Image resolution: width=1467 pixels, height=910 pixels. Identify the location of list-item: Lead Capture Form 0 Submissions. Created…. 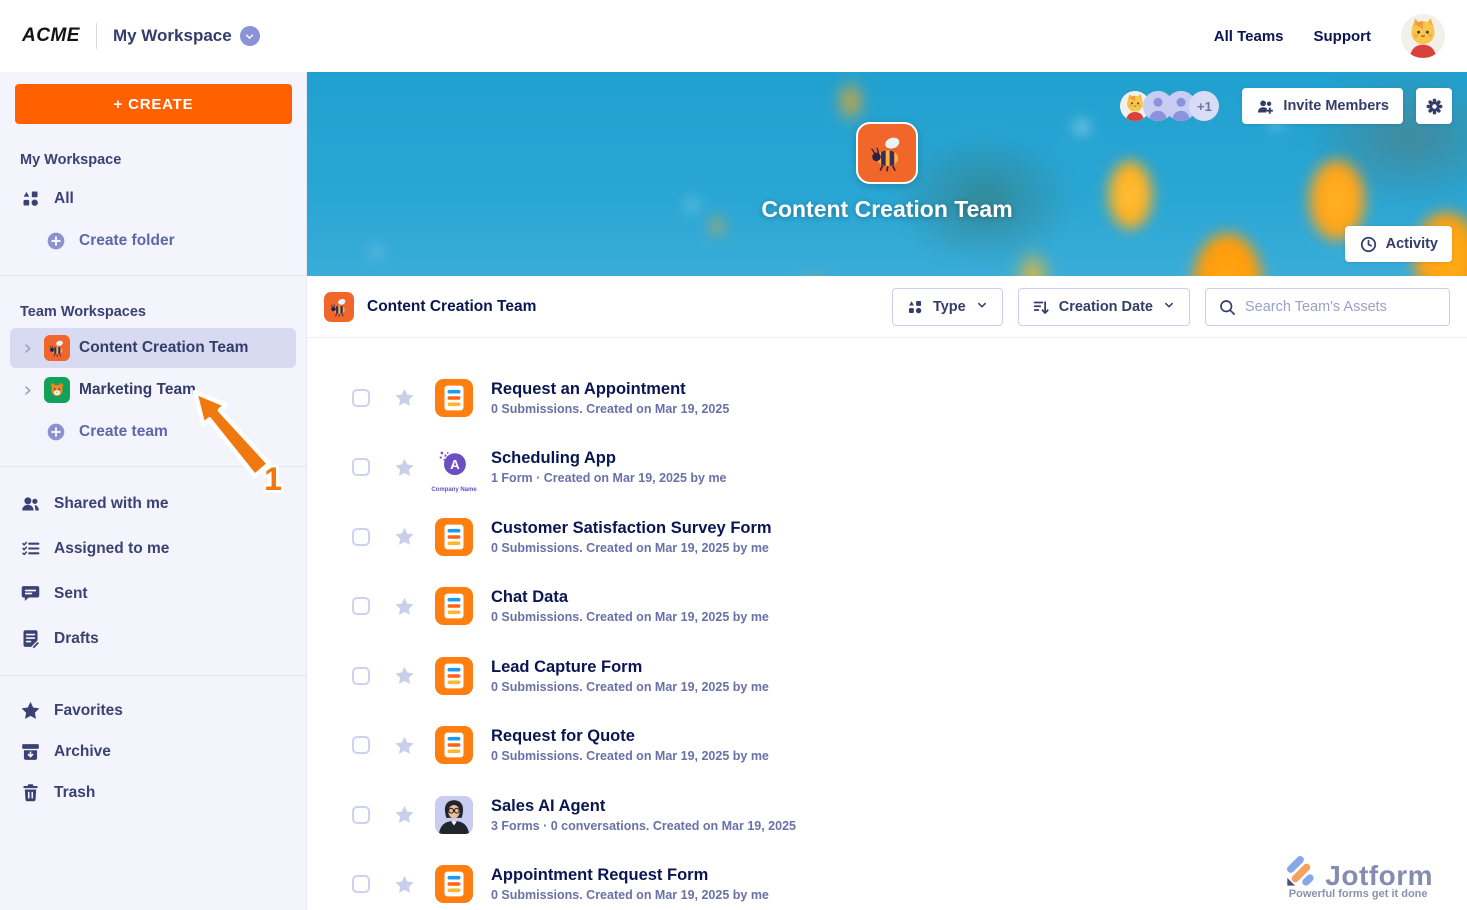
(887, 676).